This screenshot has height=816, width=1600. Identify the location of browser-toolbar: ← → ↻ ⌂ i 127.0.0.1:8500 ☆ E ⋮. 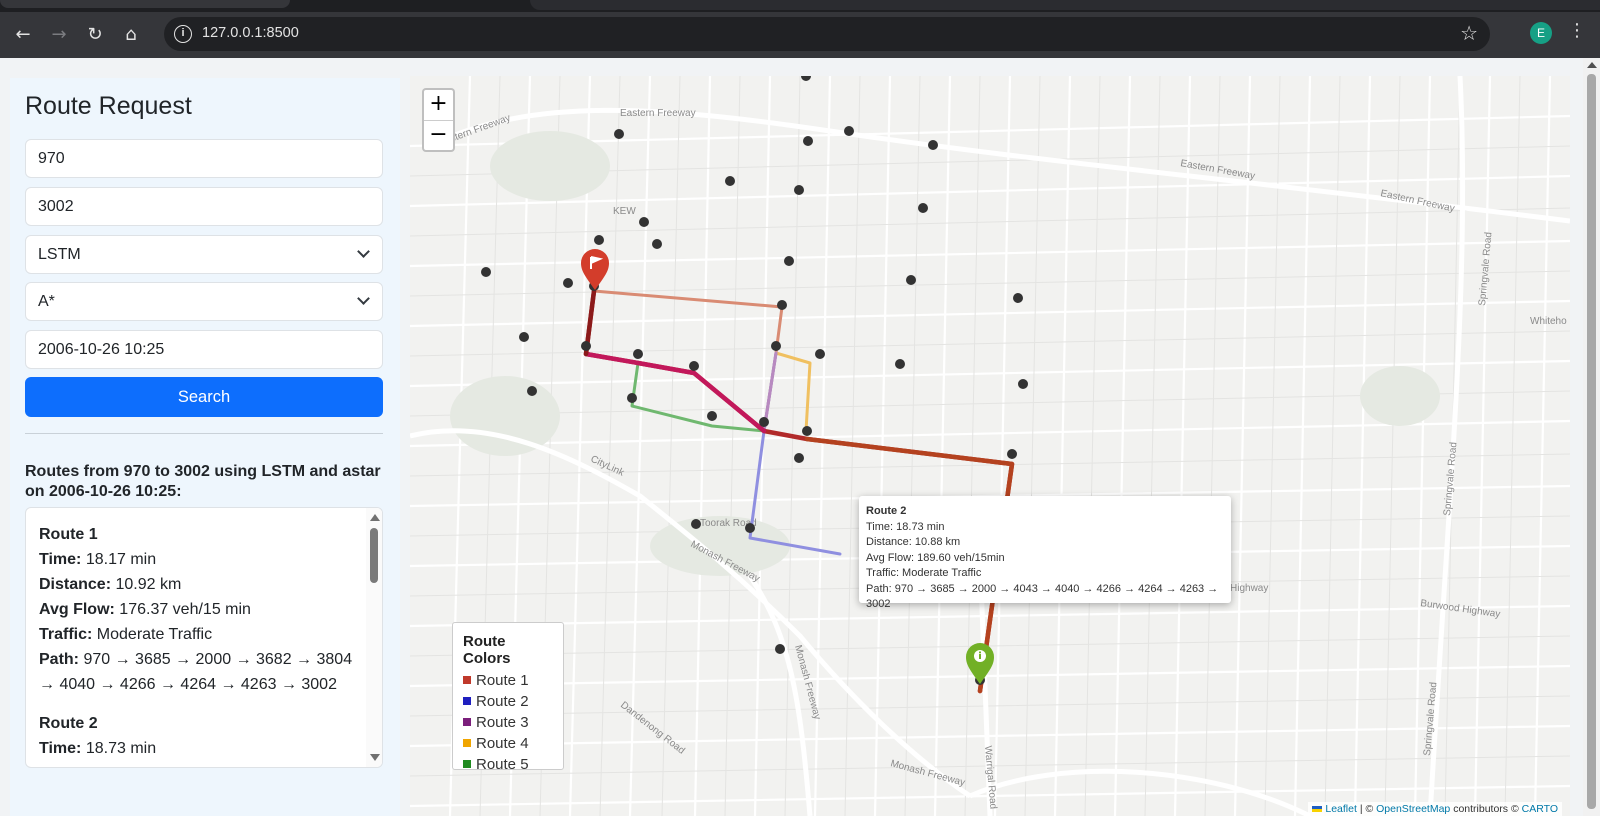
(800, 35).